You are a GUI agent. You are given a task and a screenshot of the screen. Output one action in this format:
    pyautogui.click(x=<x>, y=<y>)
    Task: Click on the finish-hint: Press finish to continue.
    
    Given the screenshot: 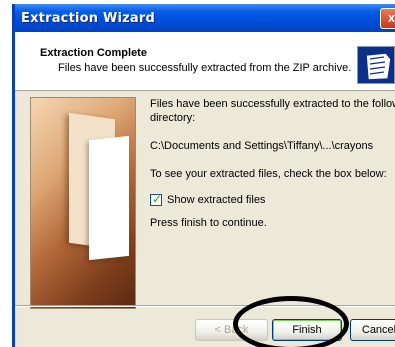 What is the action you would take?
    pyautogui.click(x=208, y=223)
    